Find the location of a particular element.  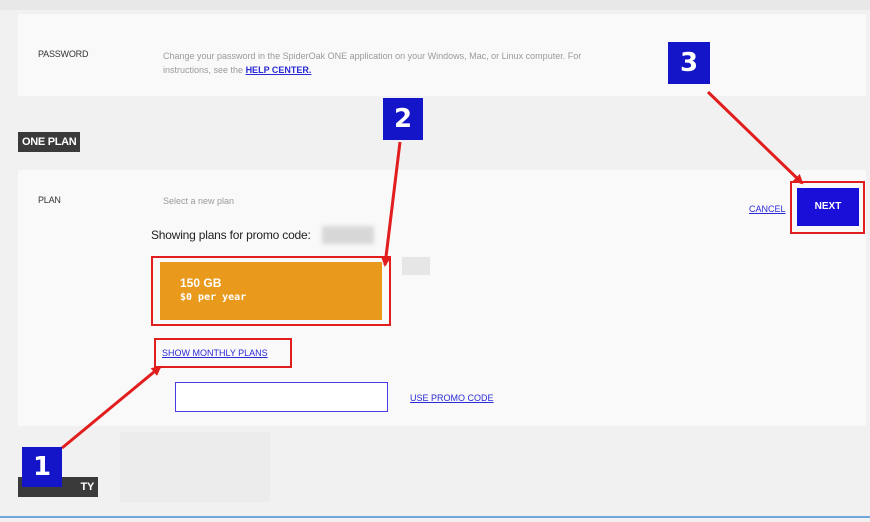

step-2-badge: 2 is located at coordinates (403, 119).